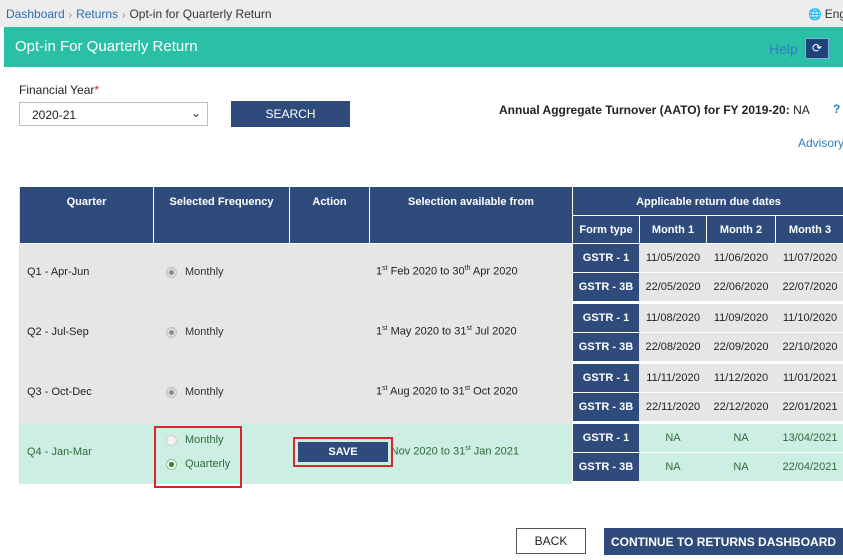 The image size is (843, 560). I want to click on advisory-link: Advisory, so click(820, 143).